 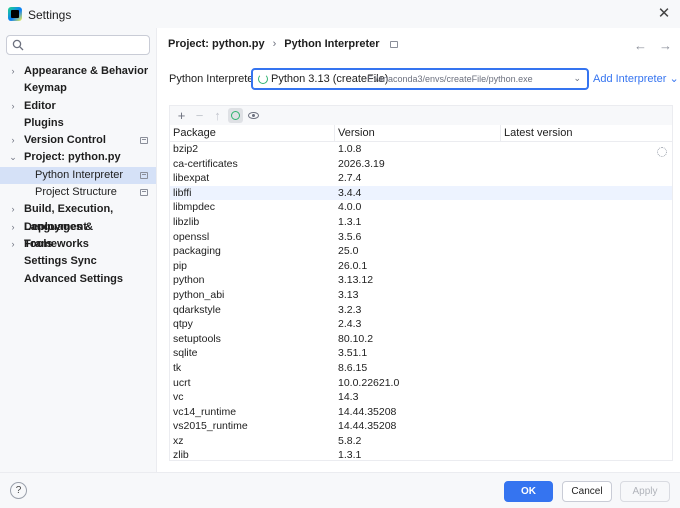 I want to click on package-name-cell: xz, so click(x=178, y=440).